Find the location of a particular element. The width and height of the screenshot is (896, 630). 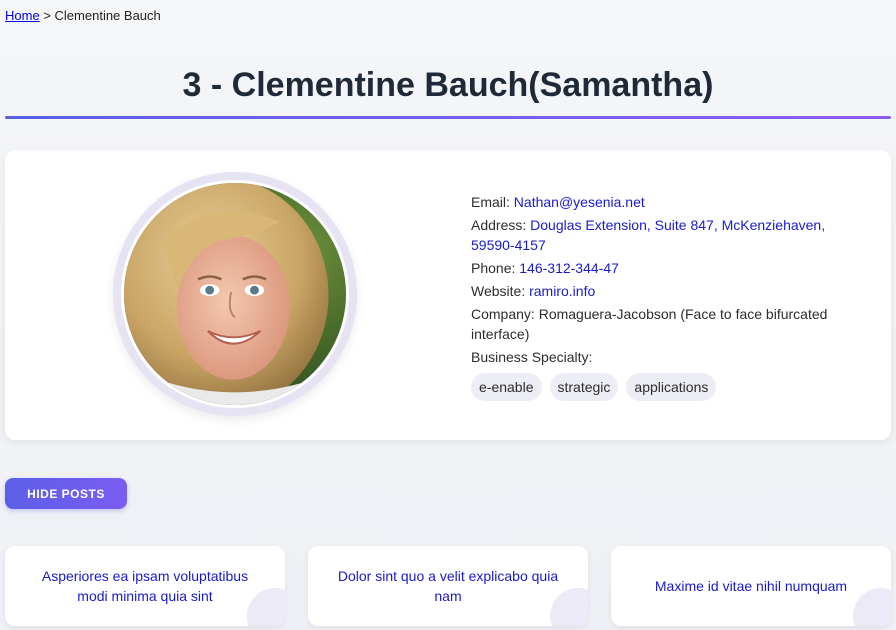

post-card: Maxime id vitae nihil numquam is located at coordinates (751, 586).